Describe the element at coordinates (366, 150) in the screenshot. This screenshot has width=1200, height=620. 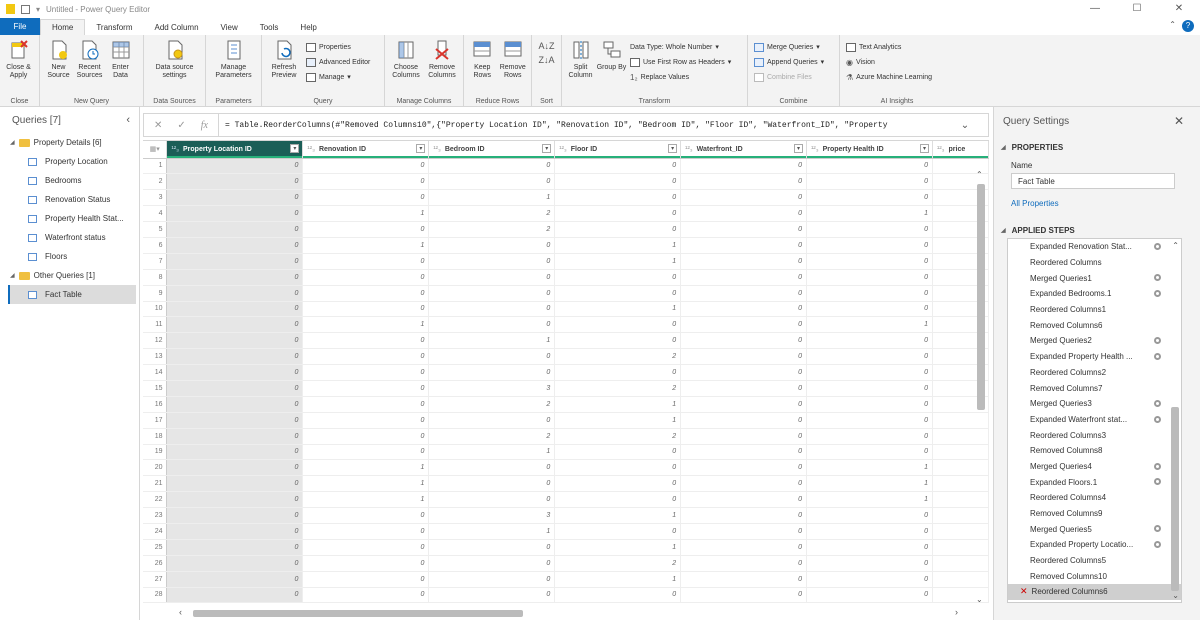
I see `column-header-renovation-id: ¹²₃ Renovation ID ▾` at that location.